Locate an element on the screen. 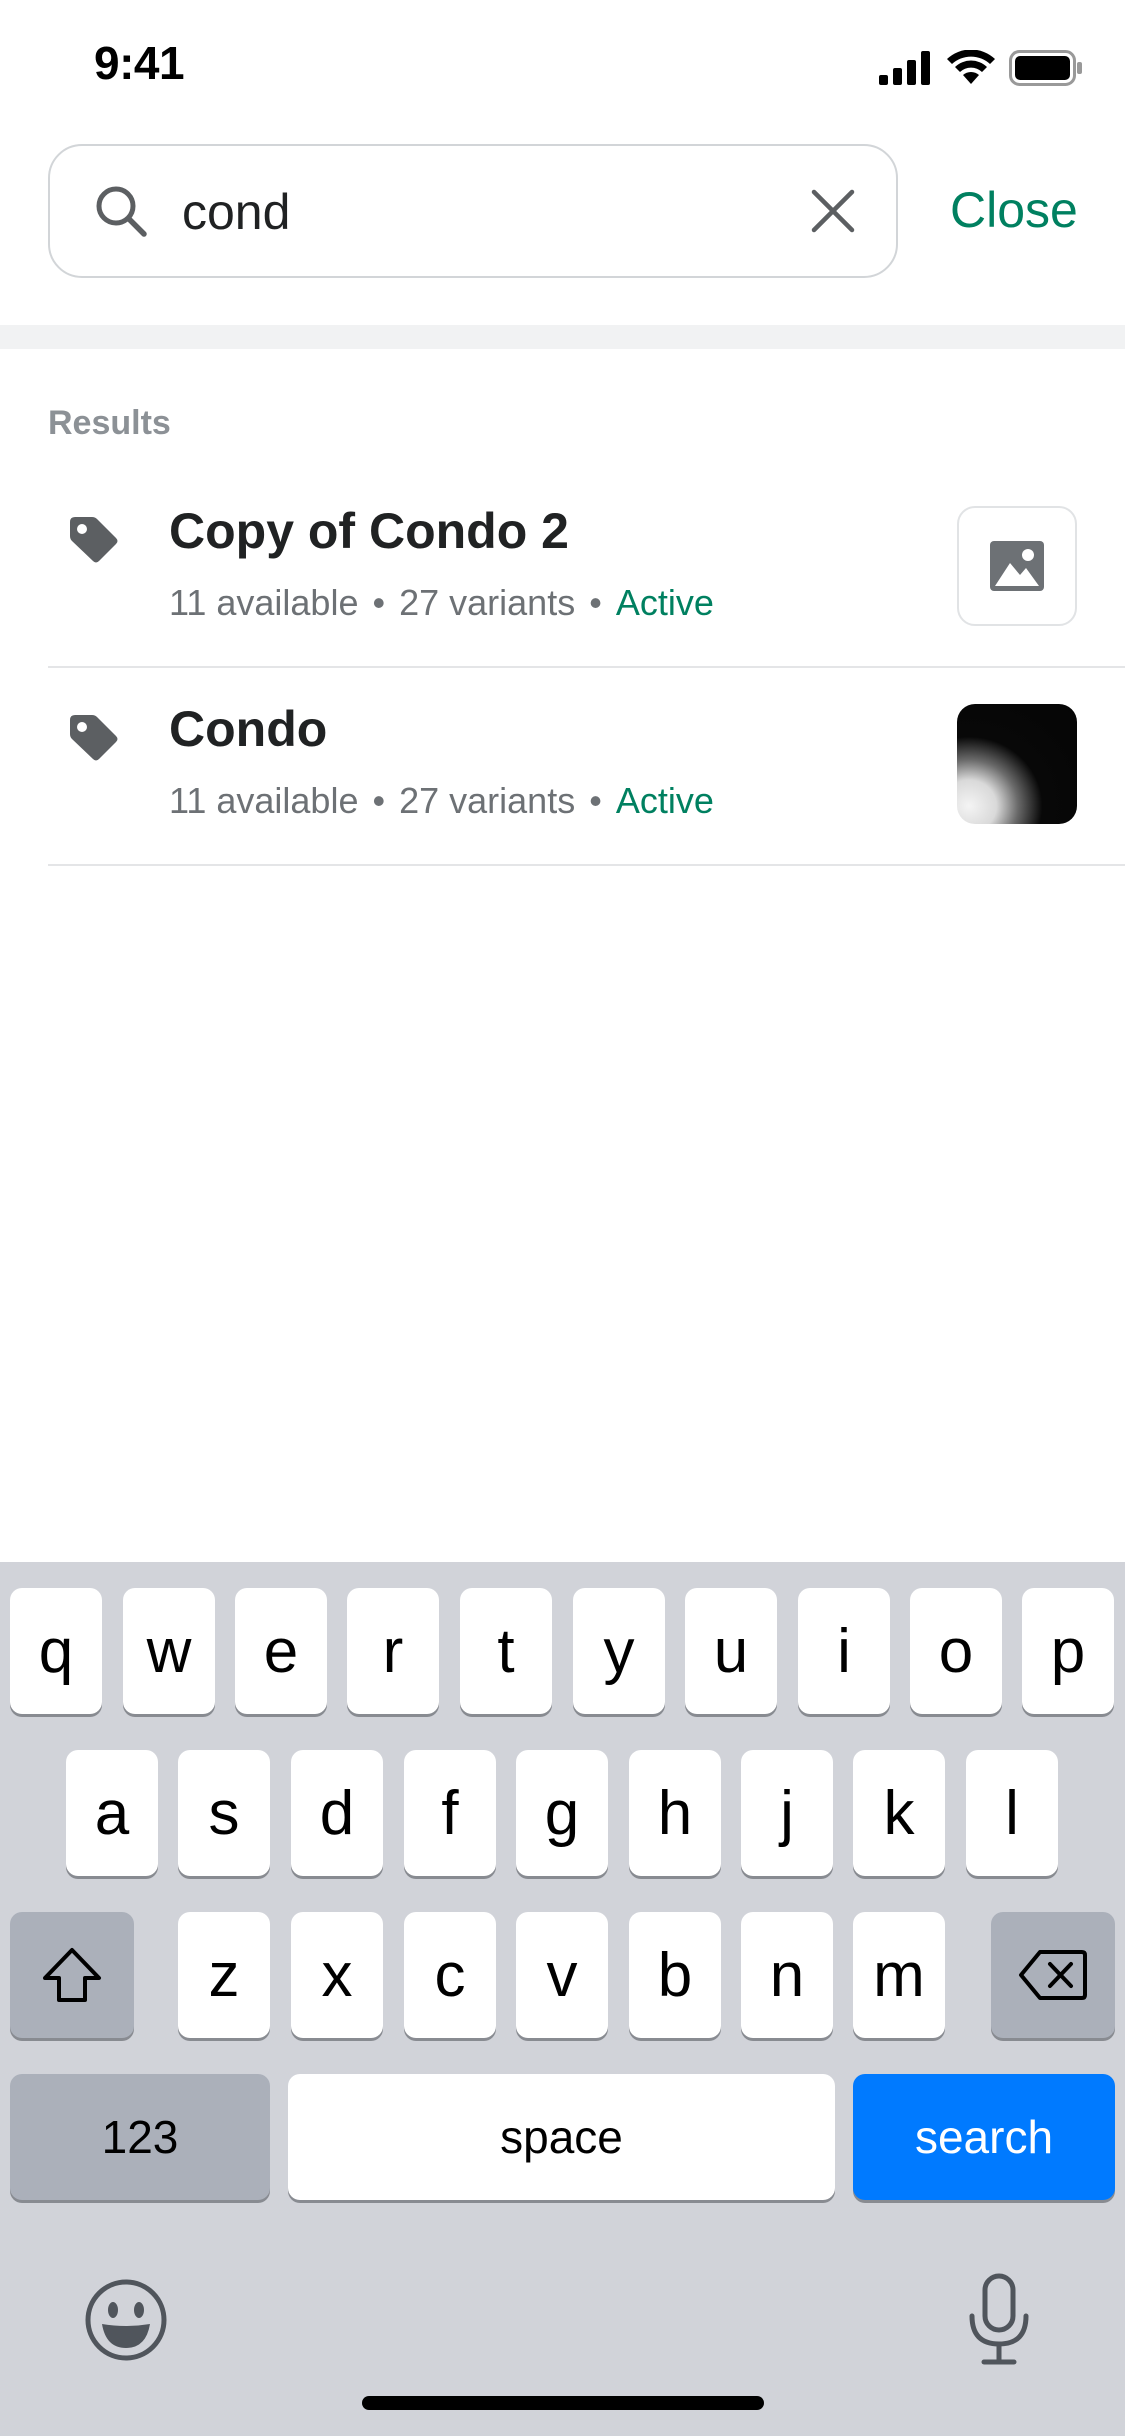  delete-key is located at coordinates (1053, 1975).